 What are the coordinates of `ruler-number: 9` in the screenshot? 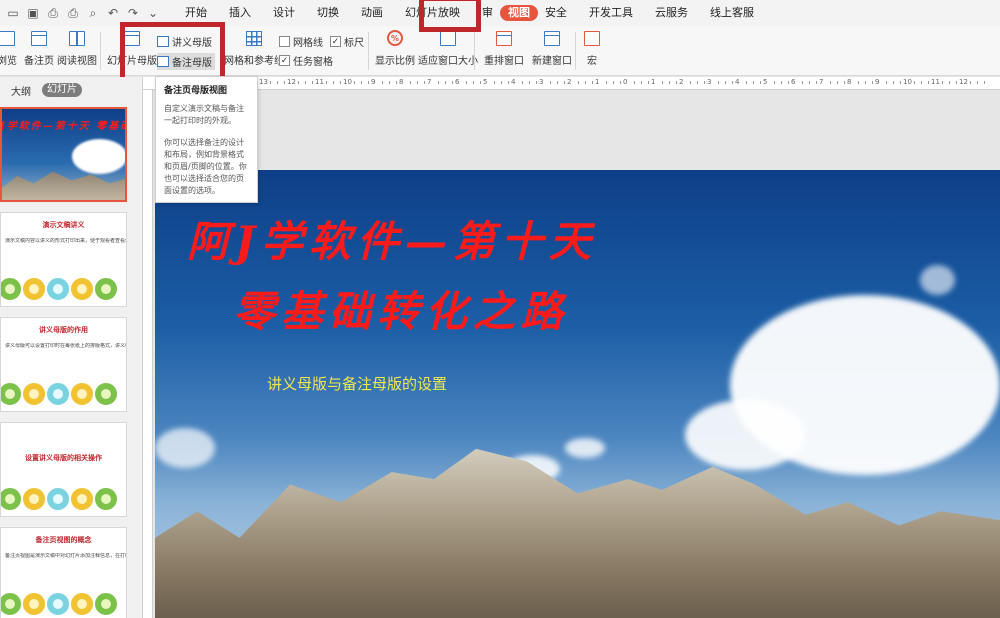 It's located at (373, 82).